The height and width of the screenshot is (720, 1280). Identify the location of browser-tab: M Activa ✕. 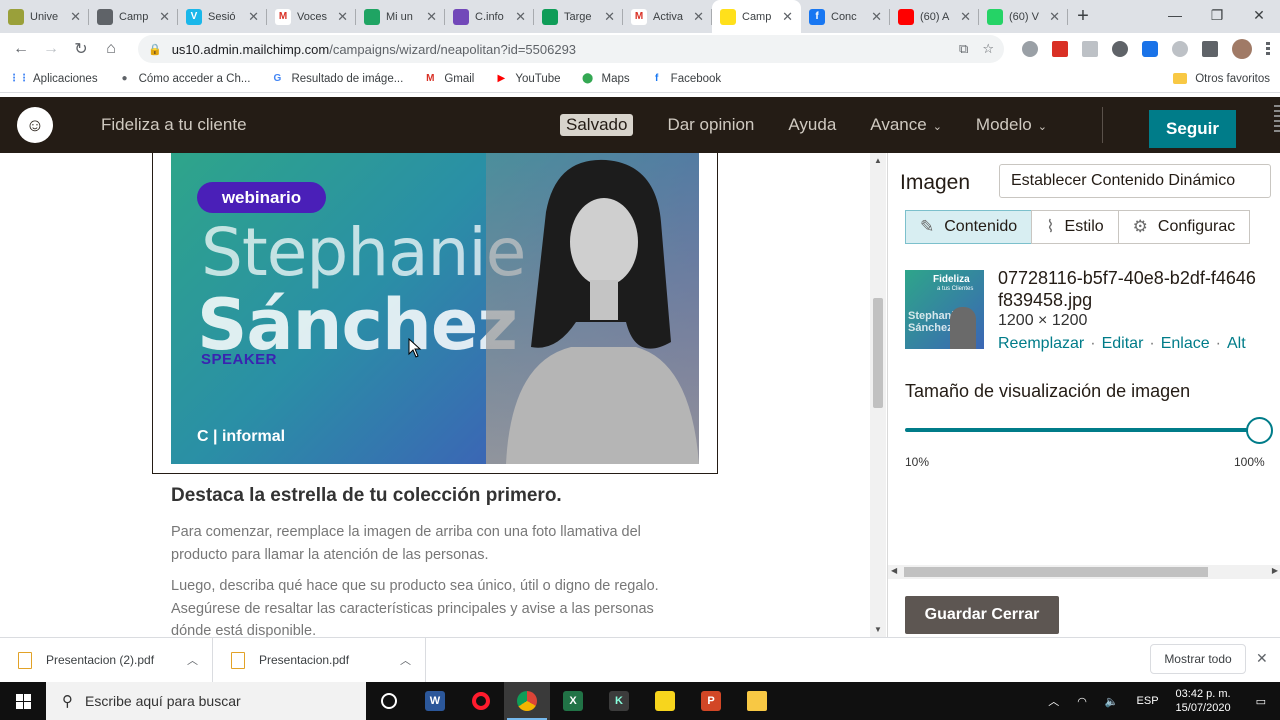
(667, 16).